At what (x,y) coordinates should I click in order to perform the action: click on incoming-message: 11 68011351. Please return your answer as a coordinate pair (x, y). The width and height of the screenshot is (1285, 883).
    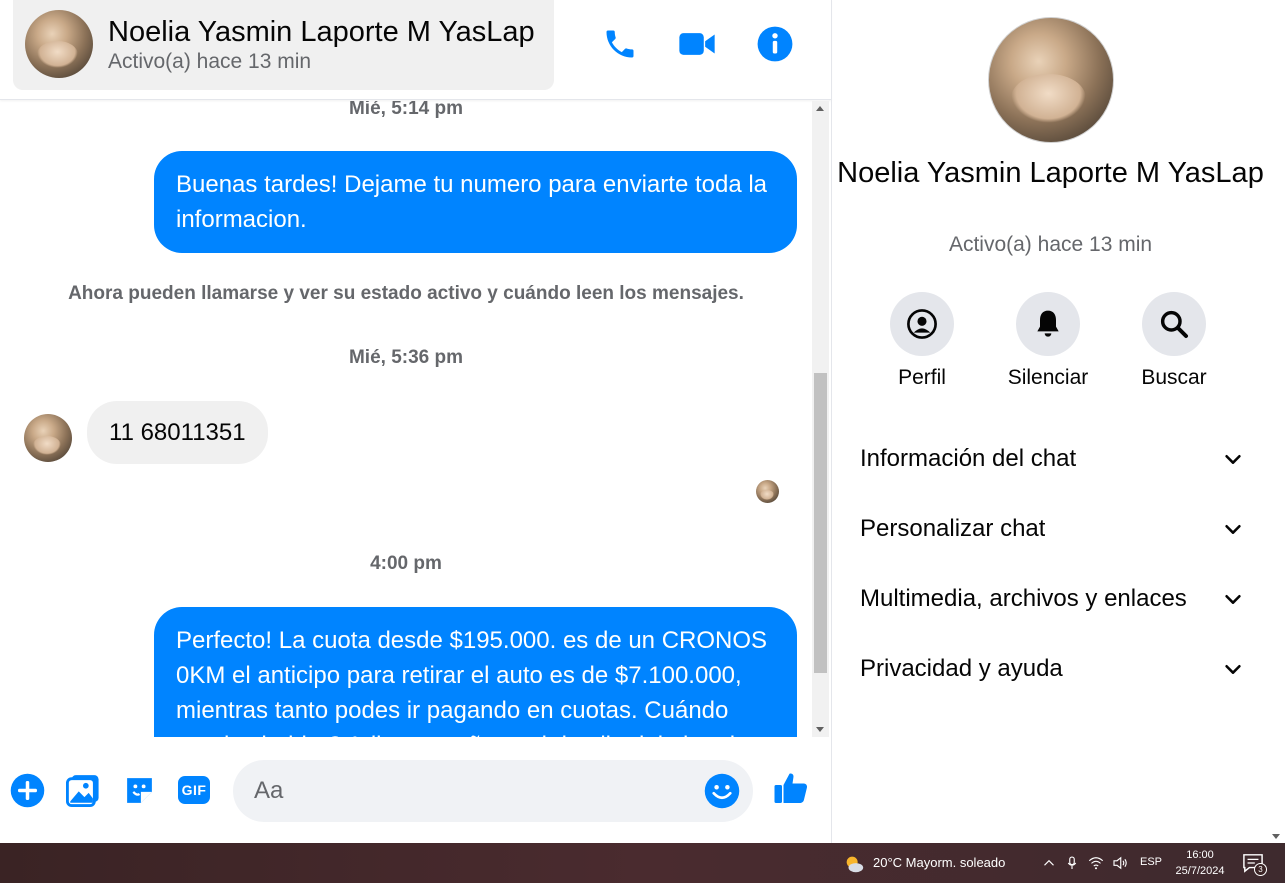
    Looking at the image, I should click on (177, 432).